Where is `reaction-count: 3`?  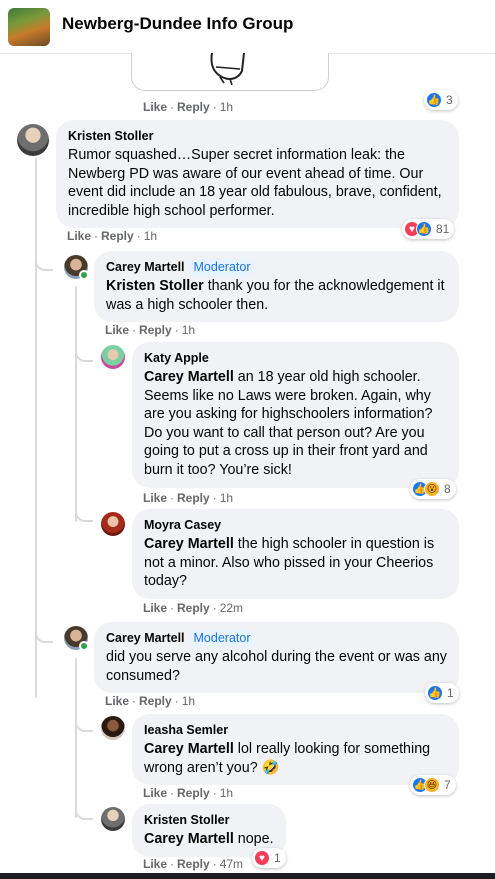 reaction-count: 3 is located at coordinates (449, 100).